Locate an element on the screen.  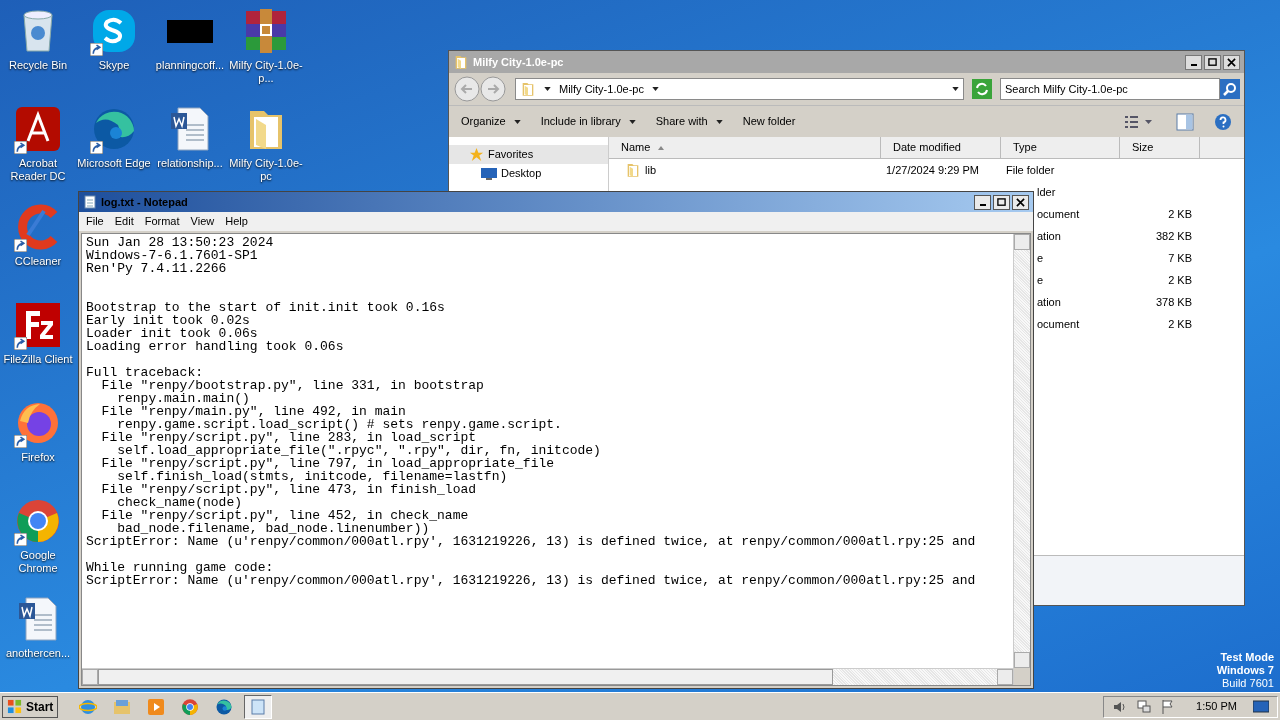
desktop-icon-label: Google Chrome is located at coordinates (38, 562).